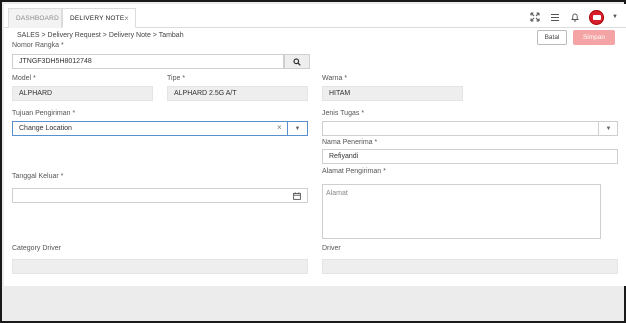 The height and width of the screenshot is (323, 626). I want to click on nomor-rangka-label-text: Nomor Rangka, so click(36, 45).